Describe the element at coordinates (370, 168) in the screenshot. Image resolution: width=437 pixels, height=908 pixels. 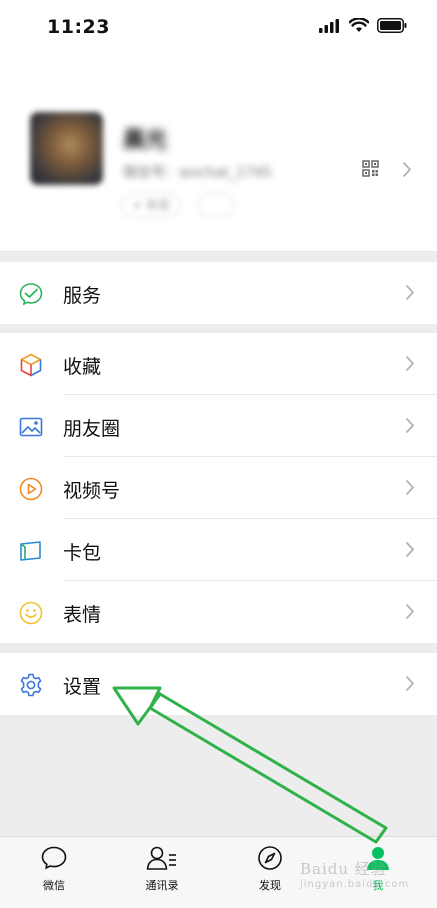
I see `qr-code-icon` at that location.